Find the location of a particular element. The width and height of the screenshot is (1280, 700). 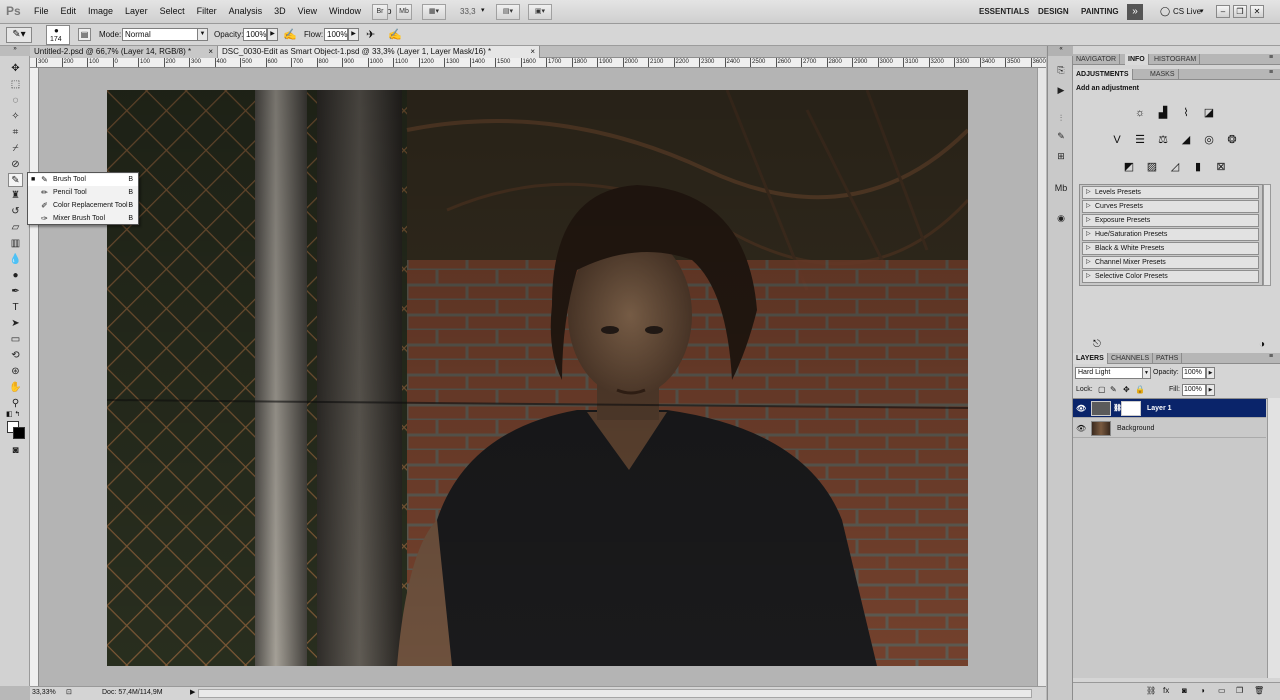

workspace-design: DESIGN is located at coordinates (1053, 11).